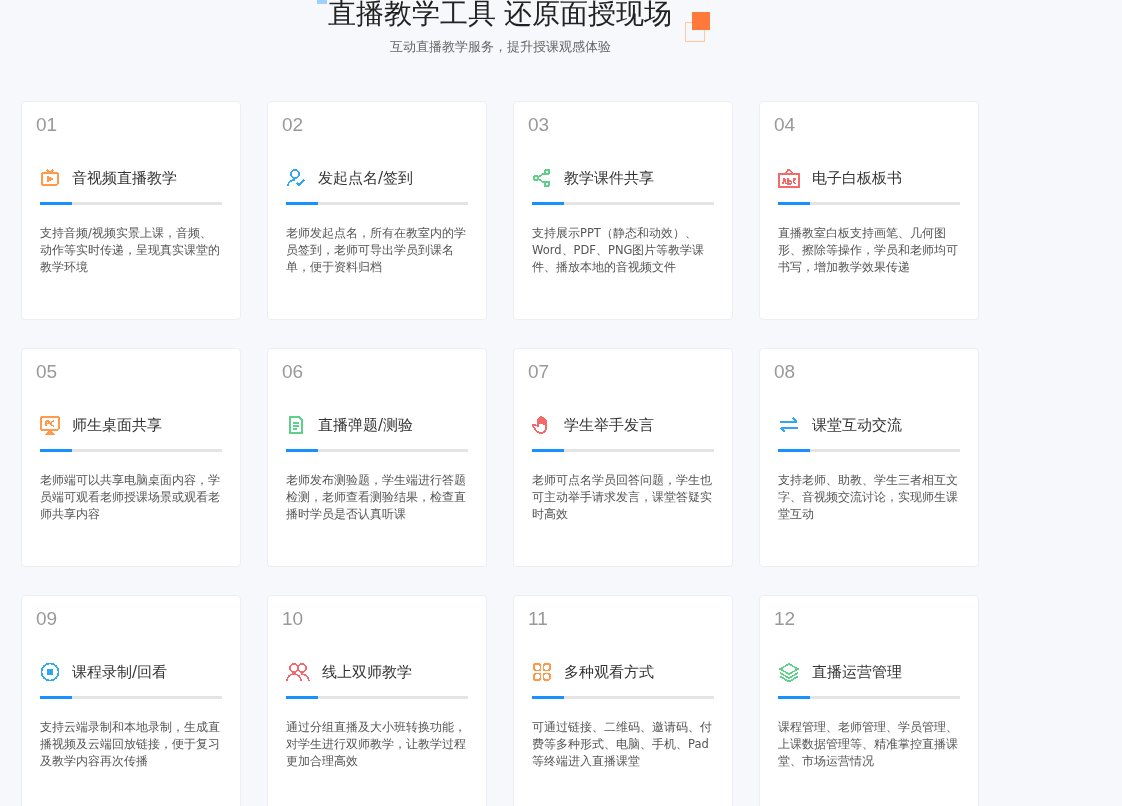  Describe the element at coordinates (539, 125) in the screenshot. I see `feature-number: 03` at that location.